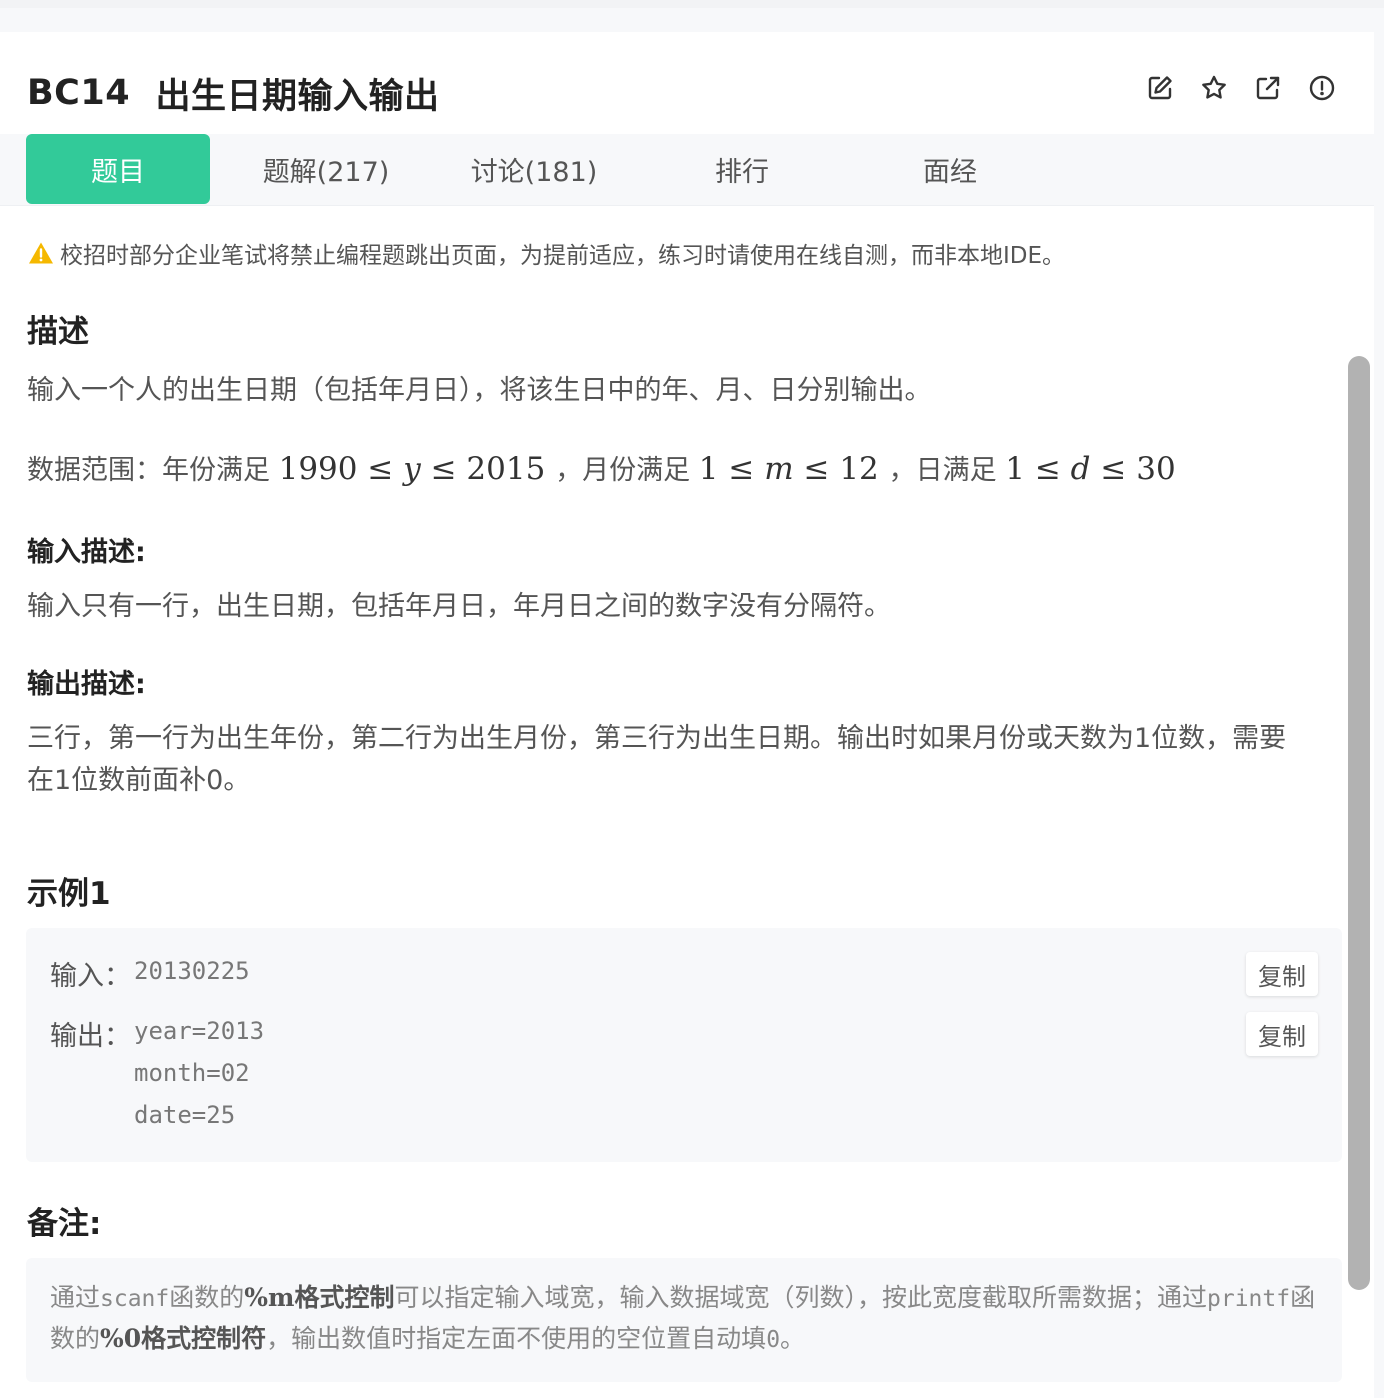  What do you see at coordinates (1214, 88) in the screenshot?
I see `star-icon` at bounding box center [1214, 88].